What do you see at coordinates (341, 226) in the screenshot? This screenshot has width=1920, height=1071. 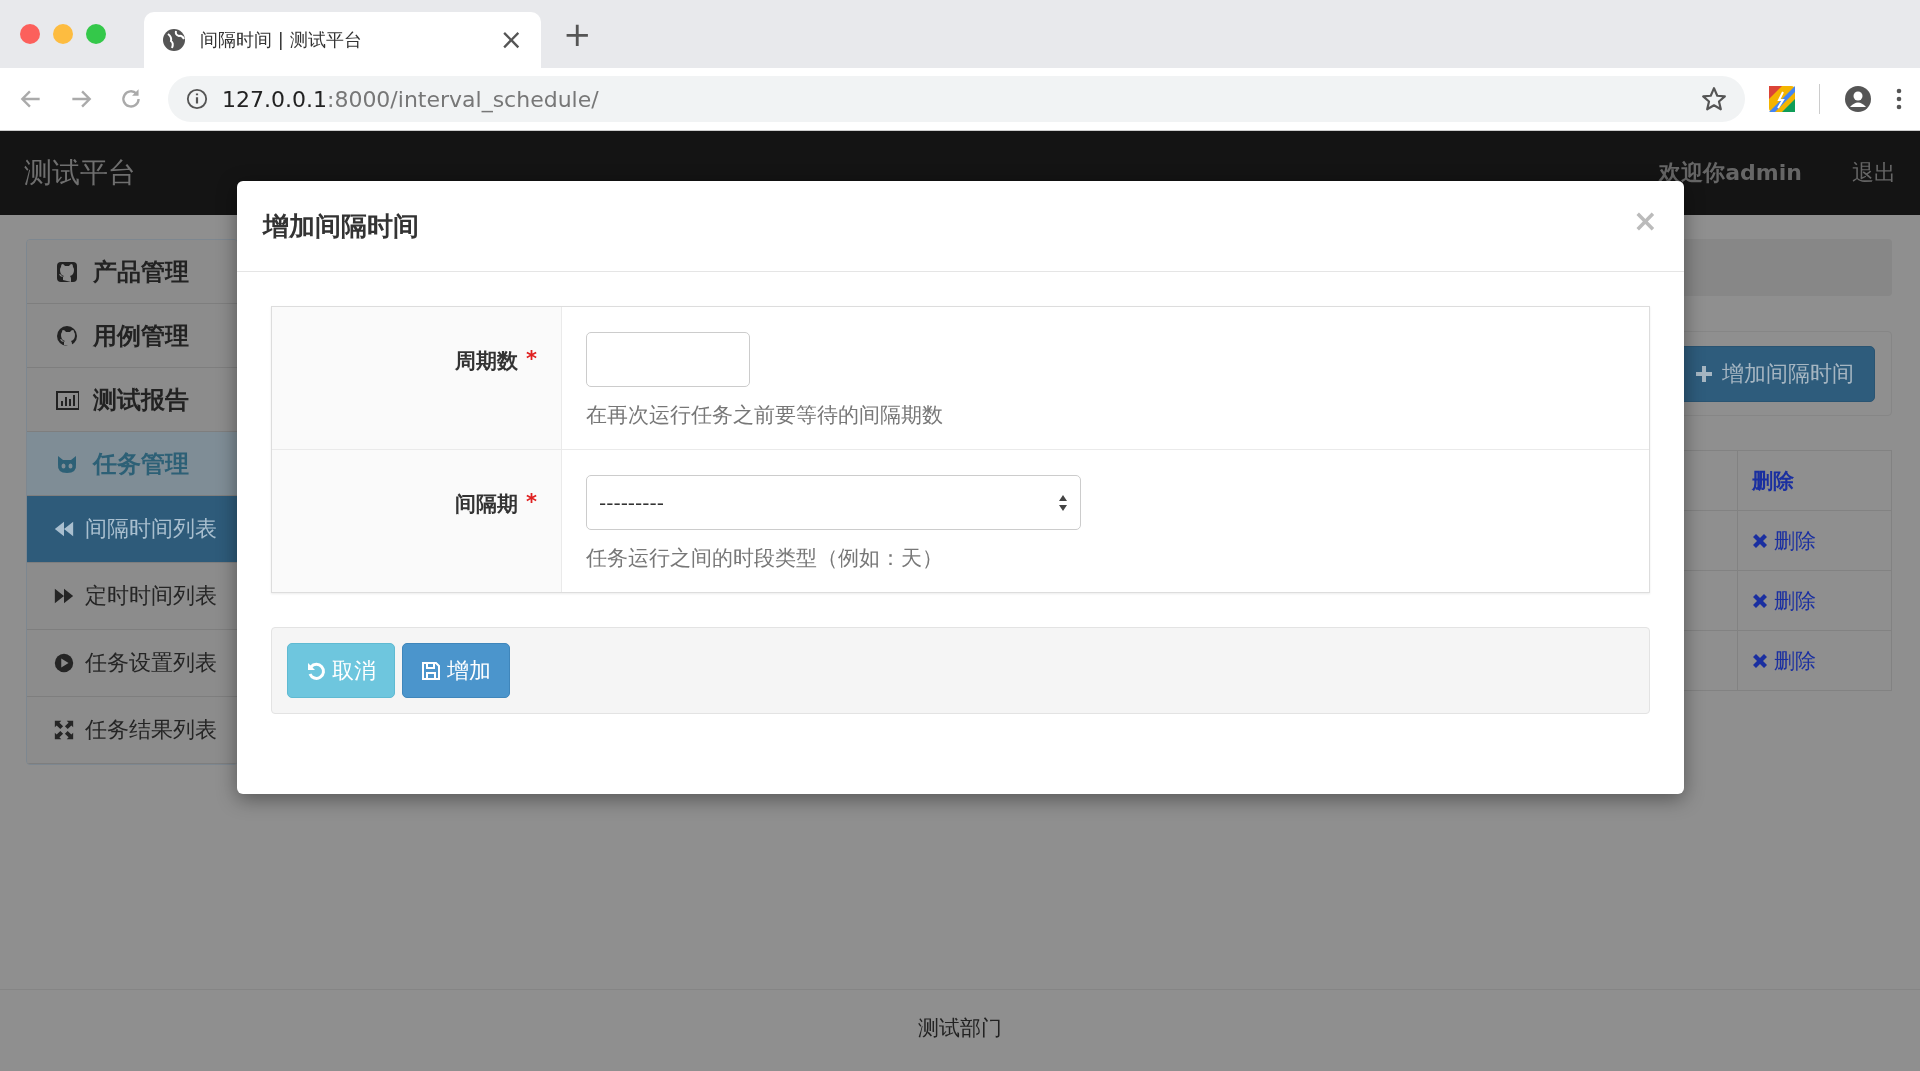 I see `modal-title: 增加间隔时间` at bounding box center [341, 226].